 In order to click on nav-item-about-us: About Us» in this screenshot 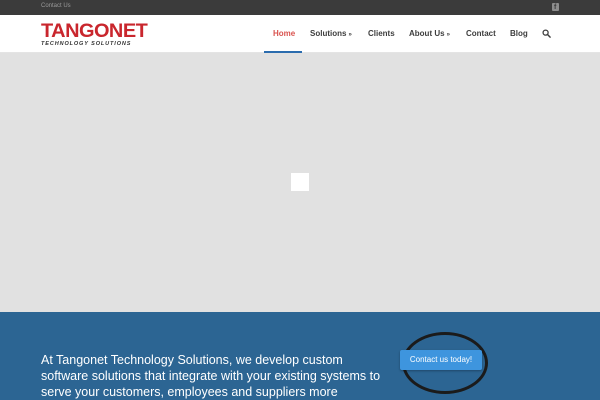, I will do `click(429, 33)`.